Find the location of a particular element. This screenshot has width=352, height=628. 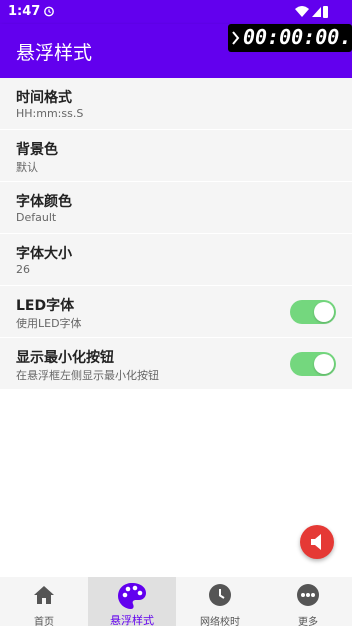

floating-clock-time: 00:00:00.0 is located at coordinates (297, 37).